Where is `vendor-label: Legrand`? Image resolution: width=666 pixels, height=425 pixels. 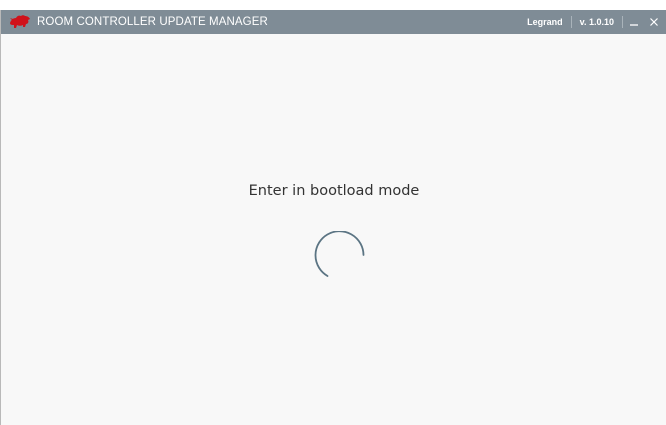
vendor-label: Legrand is located at coordinates (545, 22).